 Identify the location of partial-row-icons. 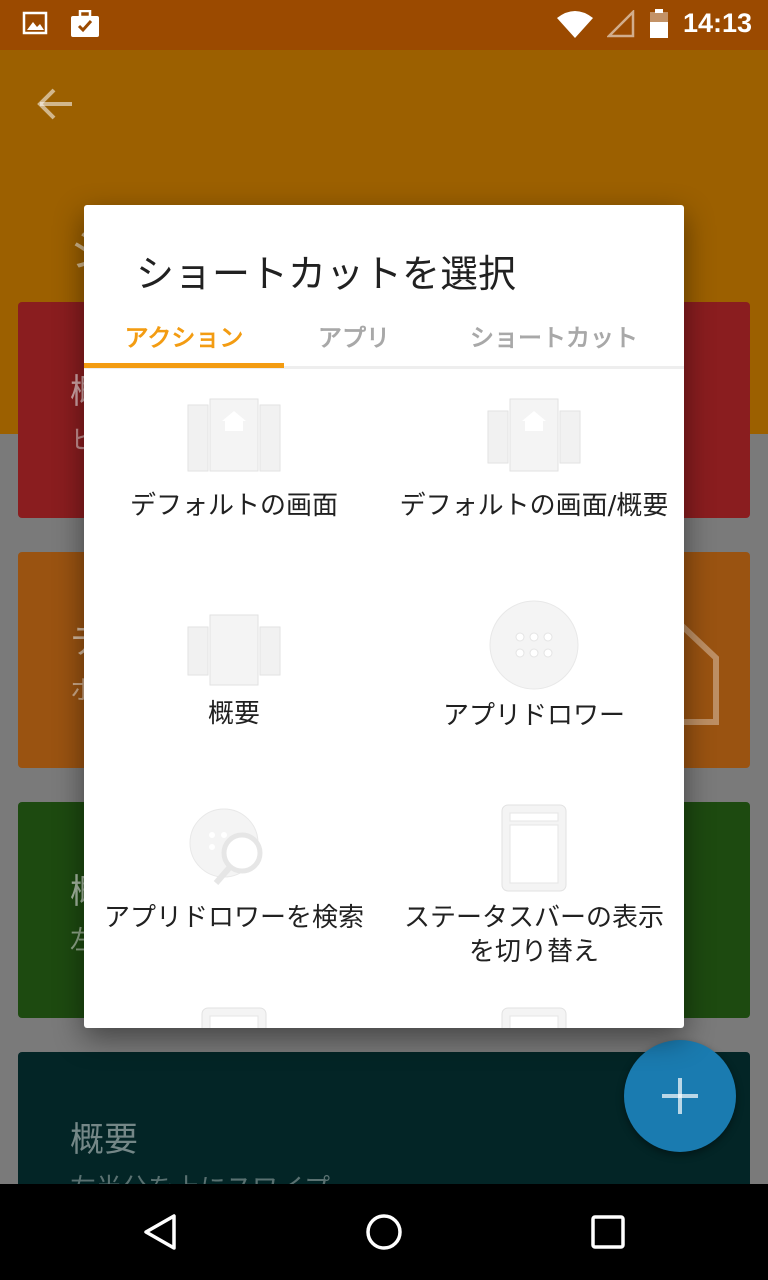
(384, 1017).